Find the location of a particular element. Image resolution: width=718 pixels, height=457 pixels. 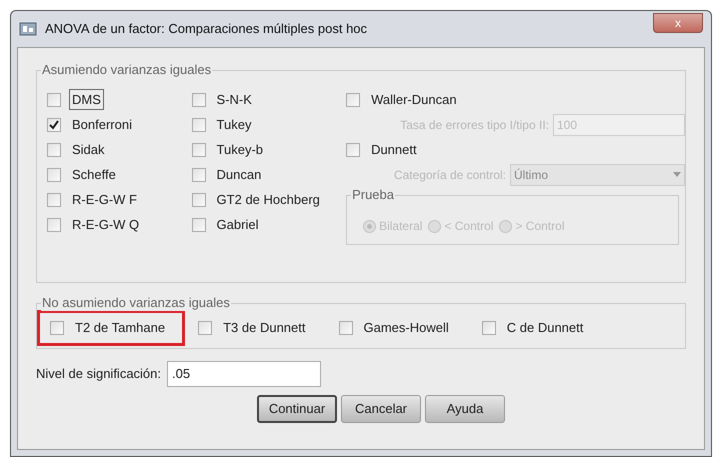

checkbox-label: R-E-G-W Q is located at coordinates (105, 225).